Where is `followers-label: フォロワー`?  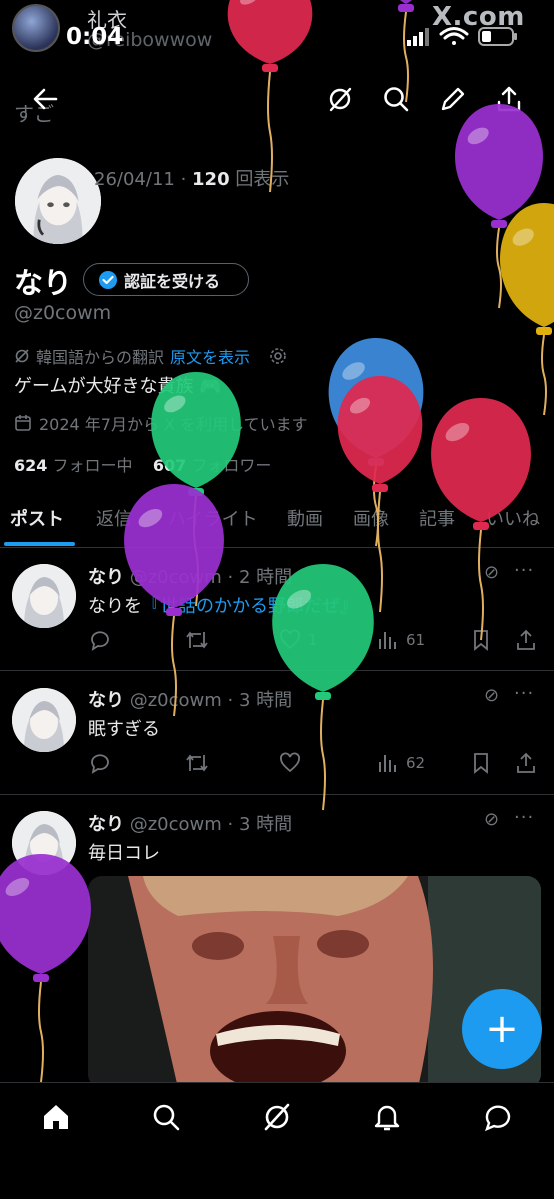
followers-label: フォロワー is located at coordinates (229, 465).